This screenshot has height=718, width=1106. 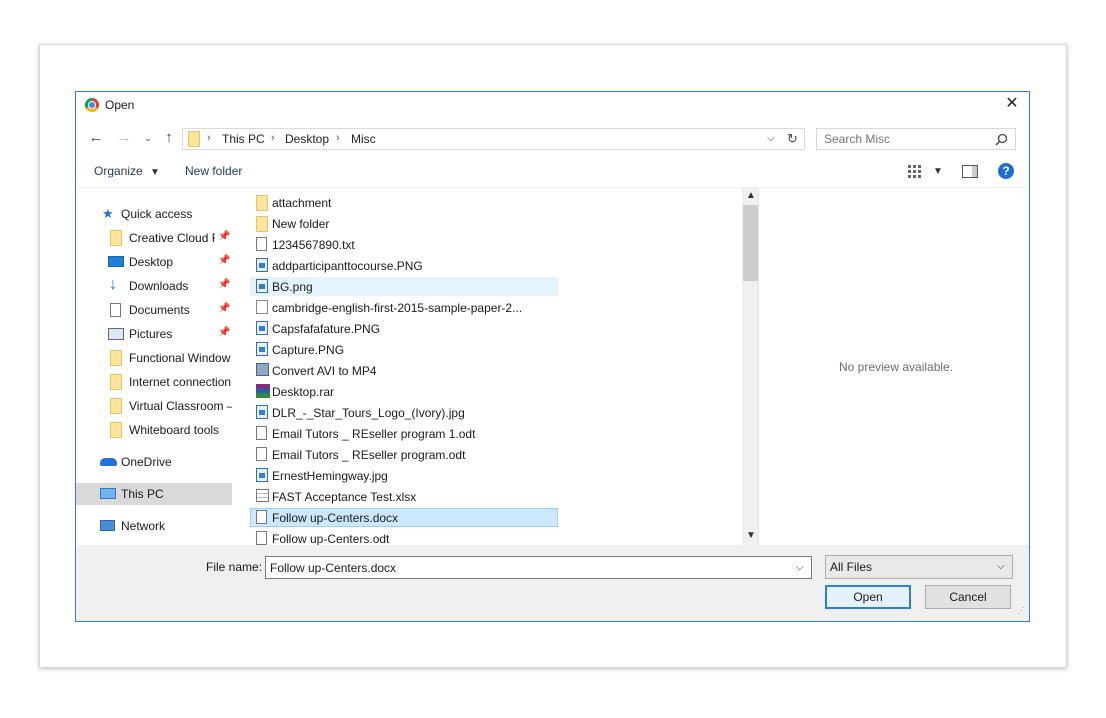 I want to click on nav-quick-access: ★ Quick access, so click(x=154, y=214).